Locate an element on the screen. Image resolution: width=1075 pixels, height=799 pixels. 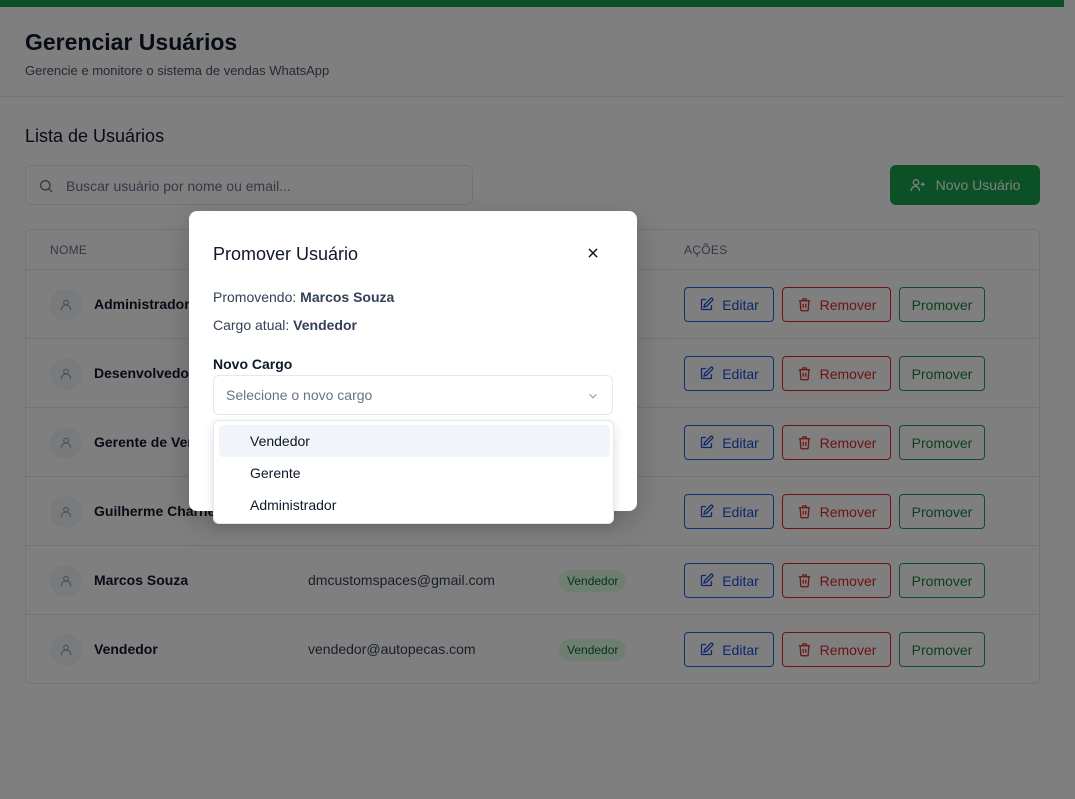
promoting-user-name: Marcos Souza is located at coordinates (347, 297).